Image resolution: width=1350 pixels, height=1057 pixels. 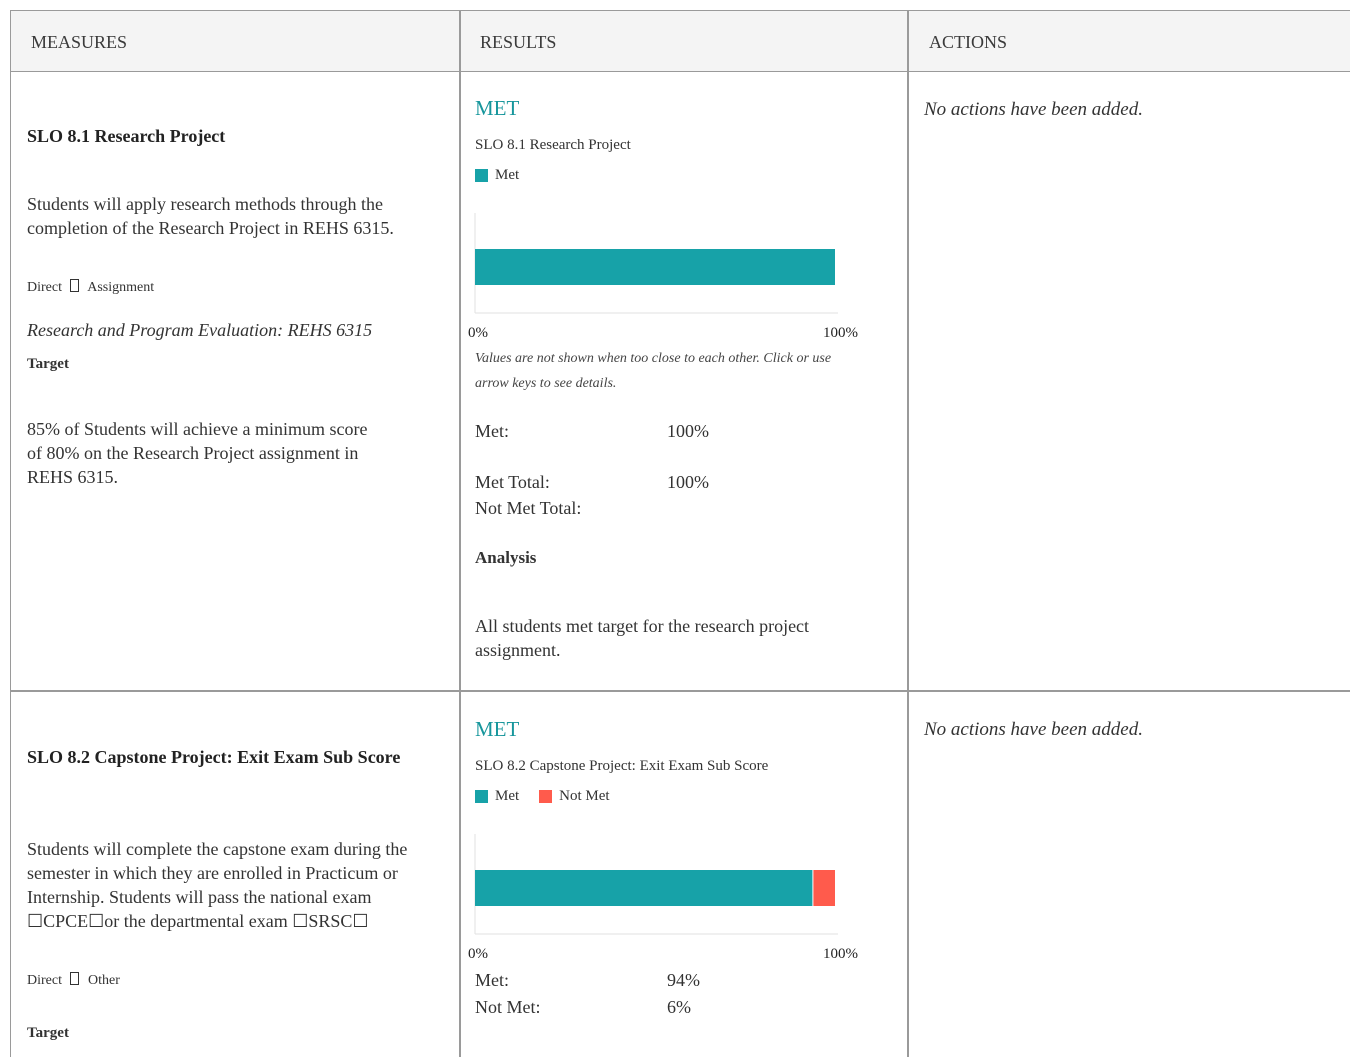 I want to click on value-label-not-met: Not Met:, so click(x=508, y=1007).